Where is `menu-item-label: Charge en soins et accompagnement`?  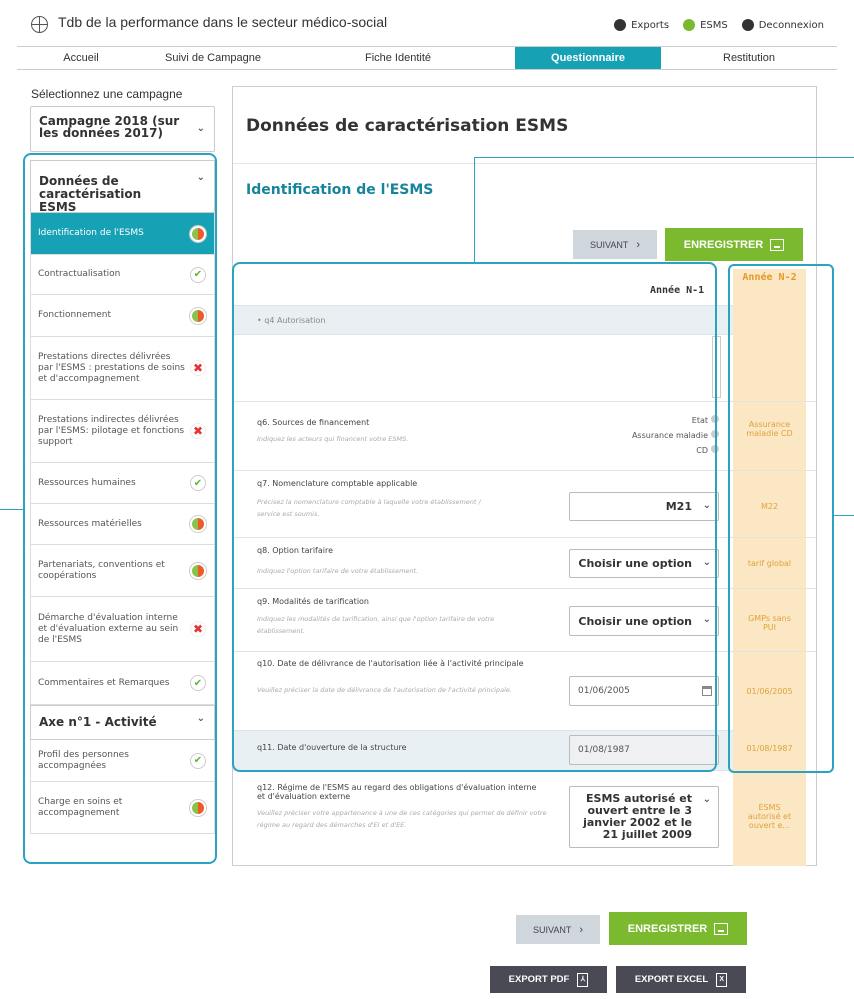 menu-item-label: Charge en soins et accompagnement is located at coordinates (80, 807).